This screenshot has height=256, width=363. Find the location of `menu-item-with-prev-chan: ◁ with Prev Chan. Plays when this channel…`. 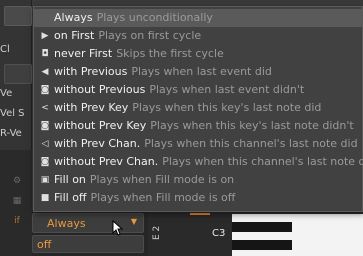

menu-item-with-prev-chan: ◁ with Prev Chan. Plays when this channel… is located at coordinates (198, 144).